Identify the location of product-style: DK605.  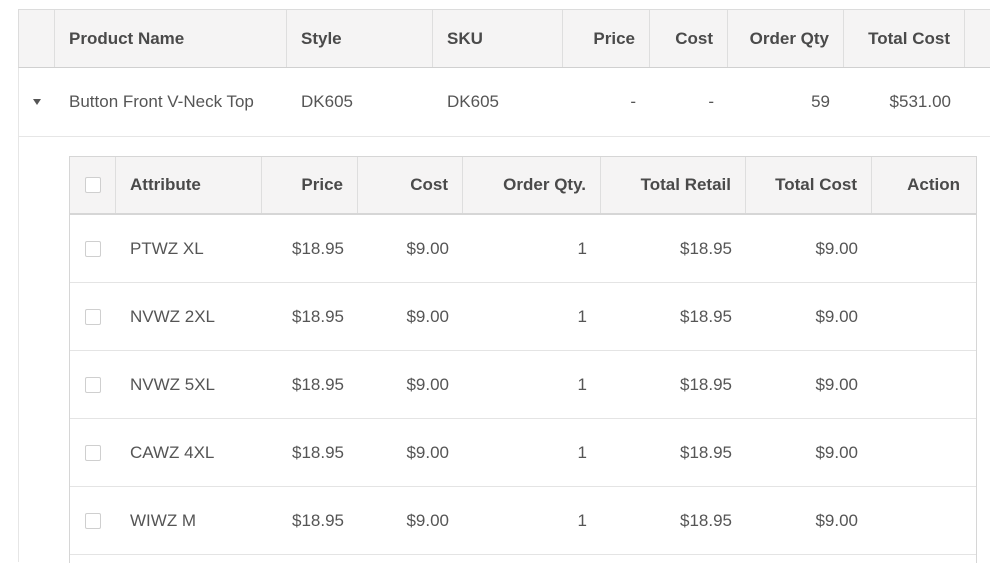
(327, 101).